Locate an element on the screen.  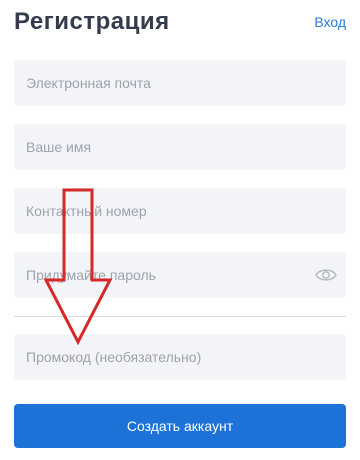
email-field is located at coordinates (180, 83).